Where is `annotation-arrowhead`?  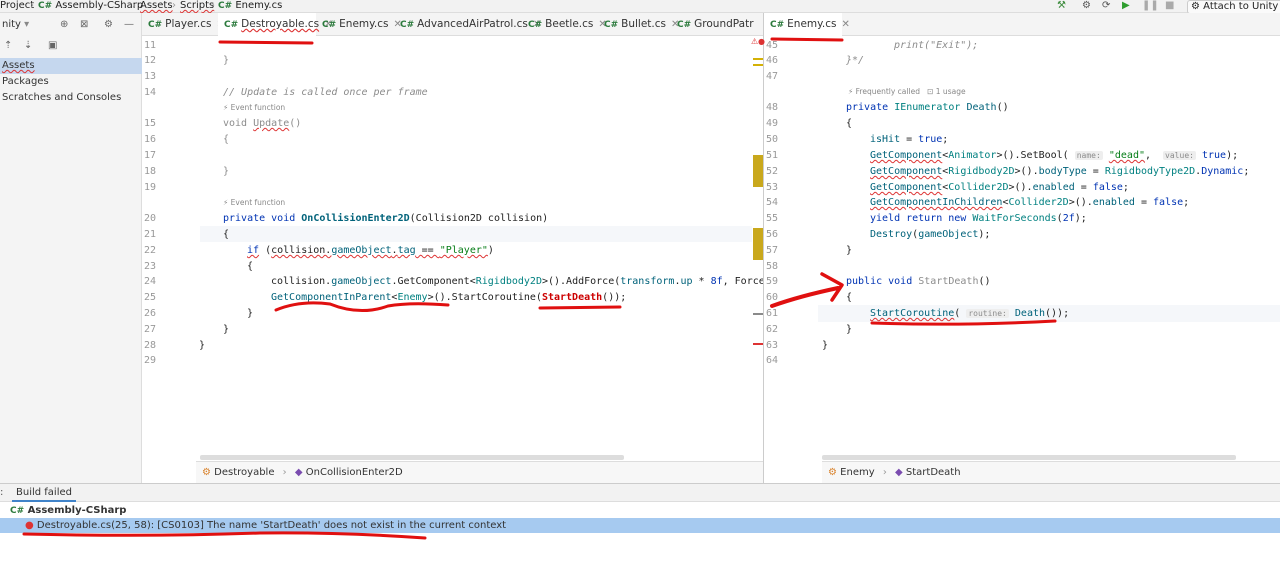 annotation-arrowhead is located at coordinates (832, 287).